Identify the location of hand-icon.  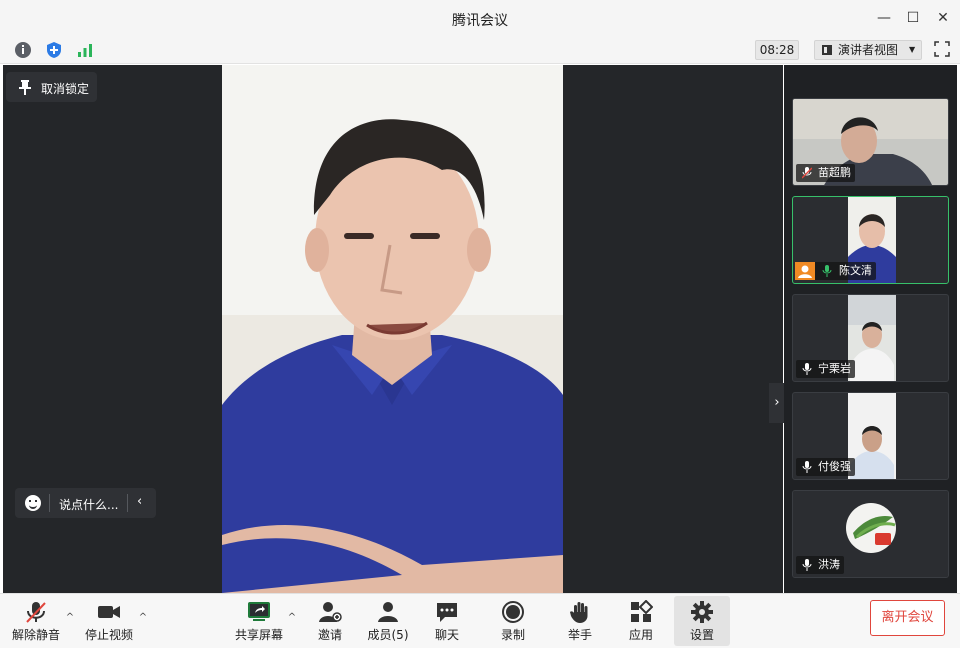
(579, 612).